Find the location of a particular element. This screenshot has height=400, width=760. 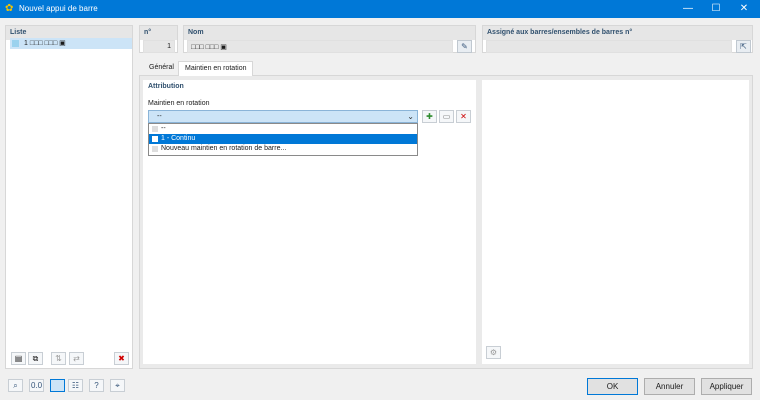

option-continu: 1 - Continu is located at coordinates (283, 139).